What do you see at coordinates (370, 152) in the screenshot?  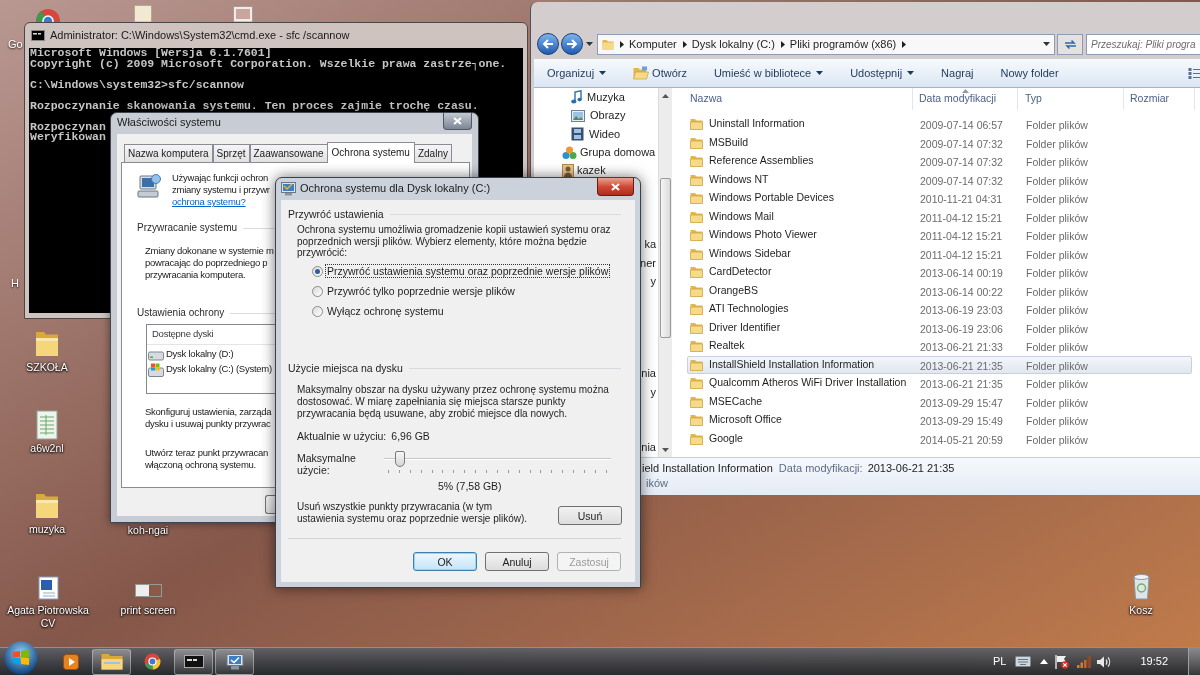 I see `tab: Ochrona systemu` at bounding box center [370, 152].